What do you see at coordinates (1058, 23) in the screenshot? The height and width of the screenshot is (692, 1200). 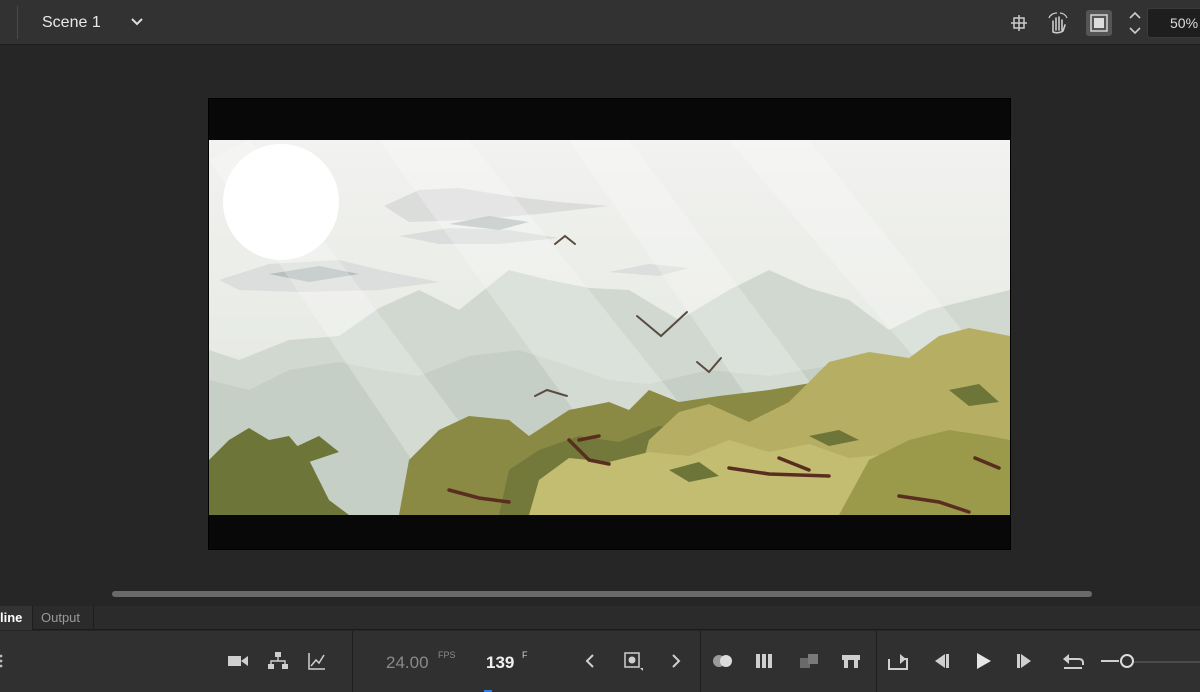 I see `rotate-hand-icon` at bounding box center [1058, 23].